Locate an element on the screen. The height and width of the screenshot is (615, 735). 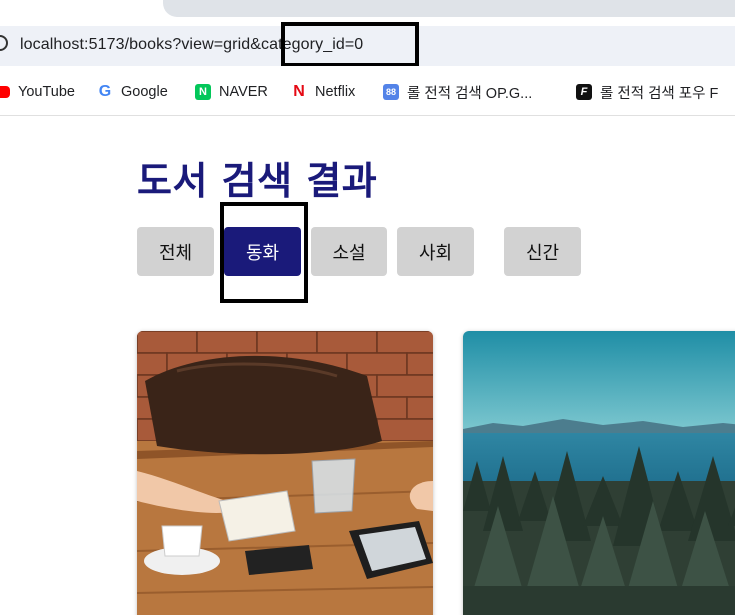
bookmark-label: NAVER is located at coordinates (243, 92).